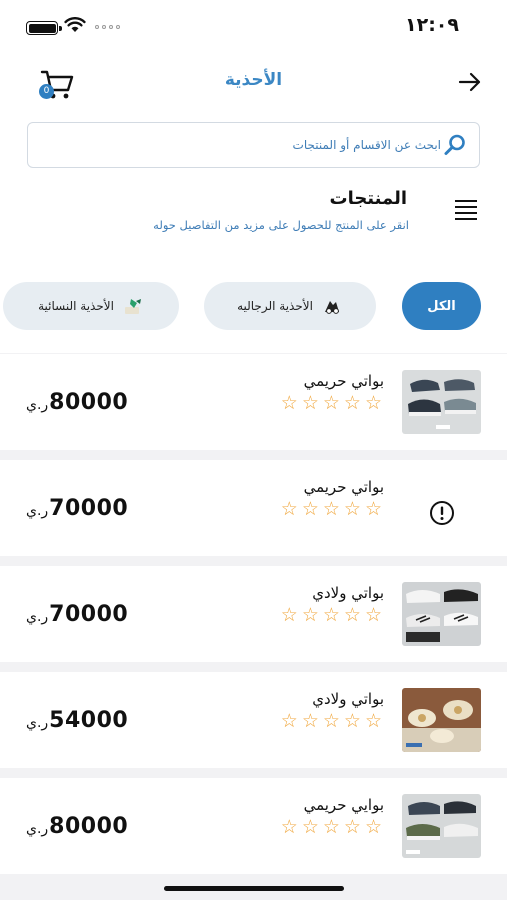 This screenshot has height=900, width=507. I want to click on price-value: 54000, so click(89, 720).